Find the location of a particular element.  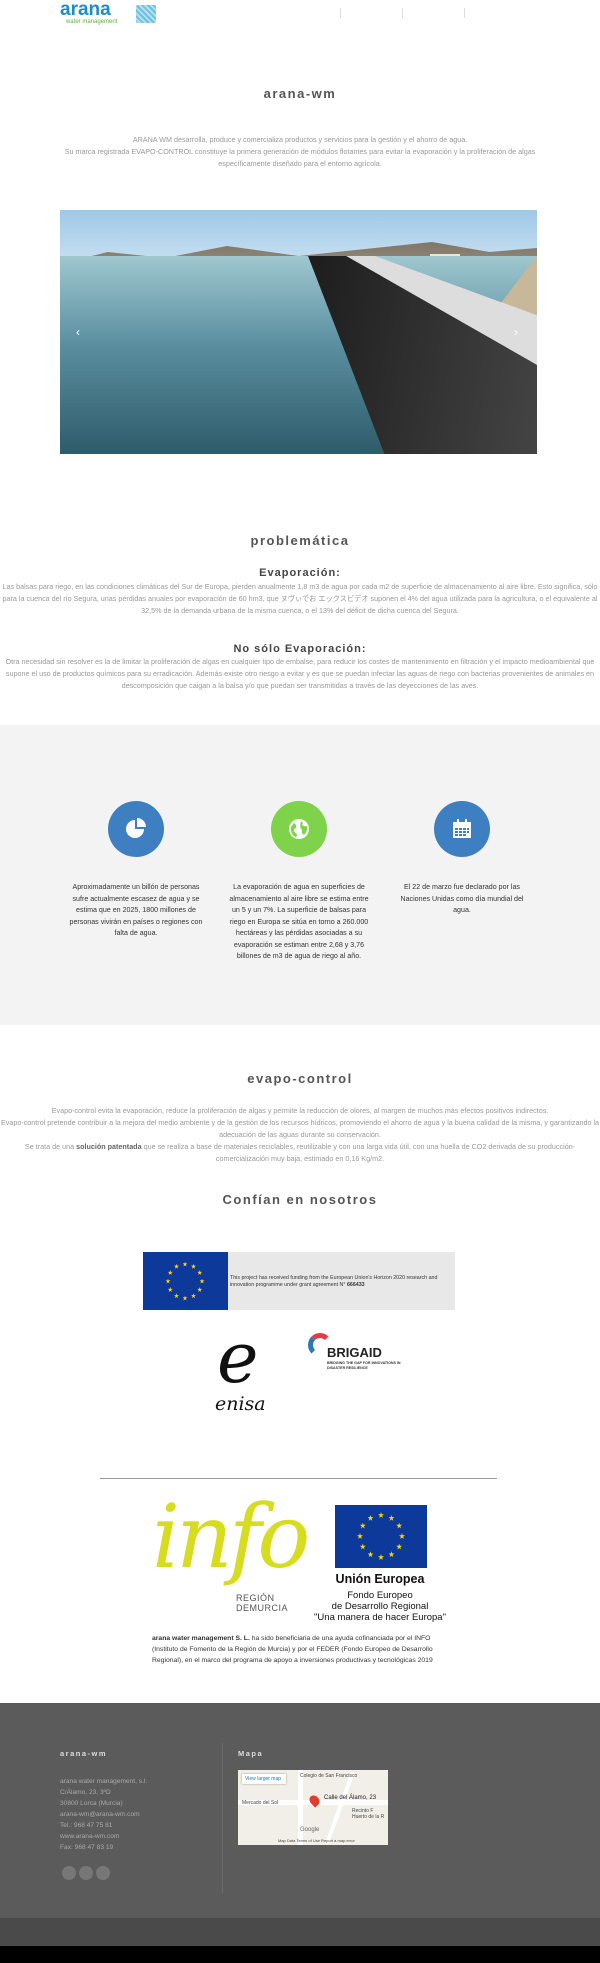

eu-flag-icon is located at coordinates (185, 1281).